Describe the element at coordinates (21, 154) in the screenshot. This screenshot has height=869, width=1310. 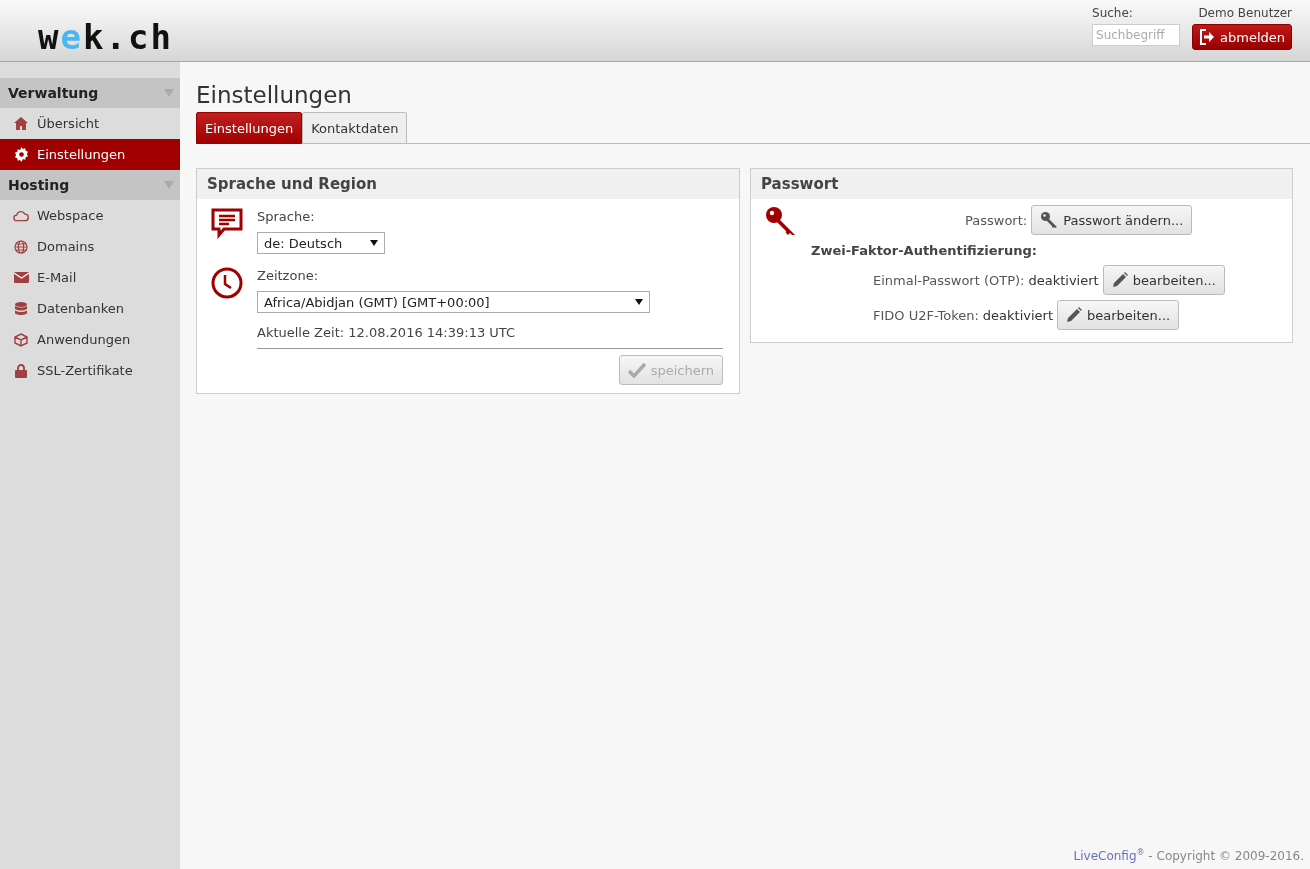
I see `gear-icon` at that location.